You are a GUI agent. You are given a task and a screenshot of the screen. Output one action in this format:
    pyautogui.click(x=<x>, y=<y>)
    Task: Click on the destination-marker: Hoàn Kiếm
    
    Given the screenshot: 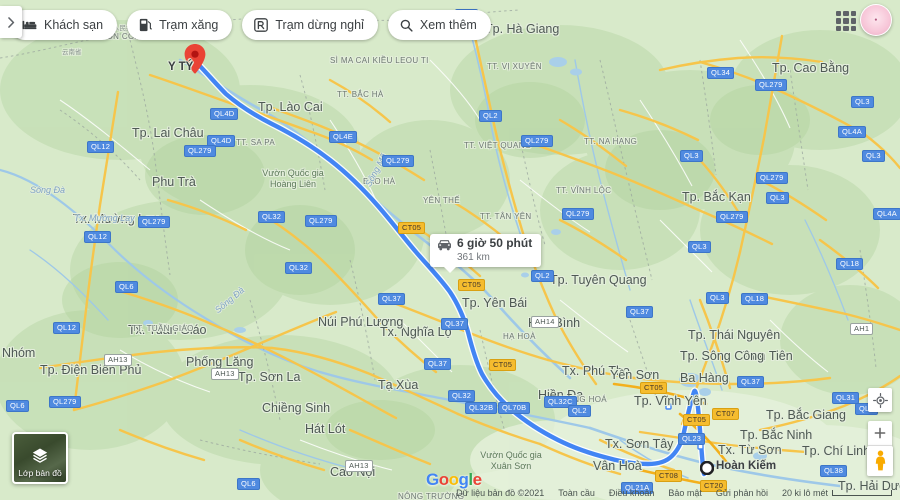 What is the action you would take?
    pyautogui.click(x=737, y=470)
    